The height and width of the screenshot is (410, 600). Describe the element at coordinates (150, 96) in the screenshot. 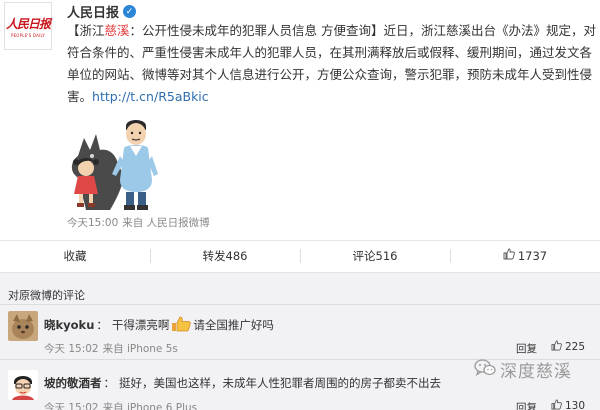

I see `post-link: http://t.cn/R5aBkic` at that location.